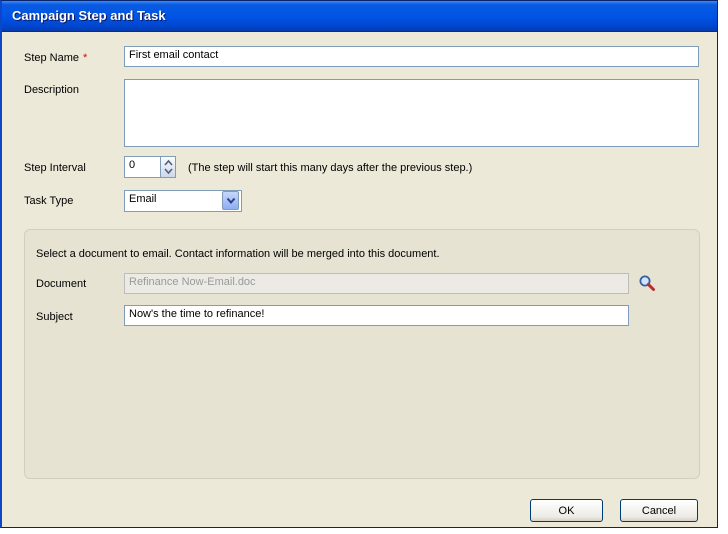 Image resolution: width=728 pixels, height=534 pixels. Describe the element at coordinates (55, 168) in the screenshot. I see `step-interval-label: Step Interval` at that location.